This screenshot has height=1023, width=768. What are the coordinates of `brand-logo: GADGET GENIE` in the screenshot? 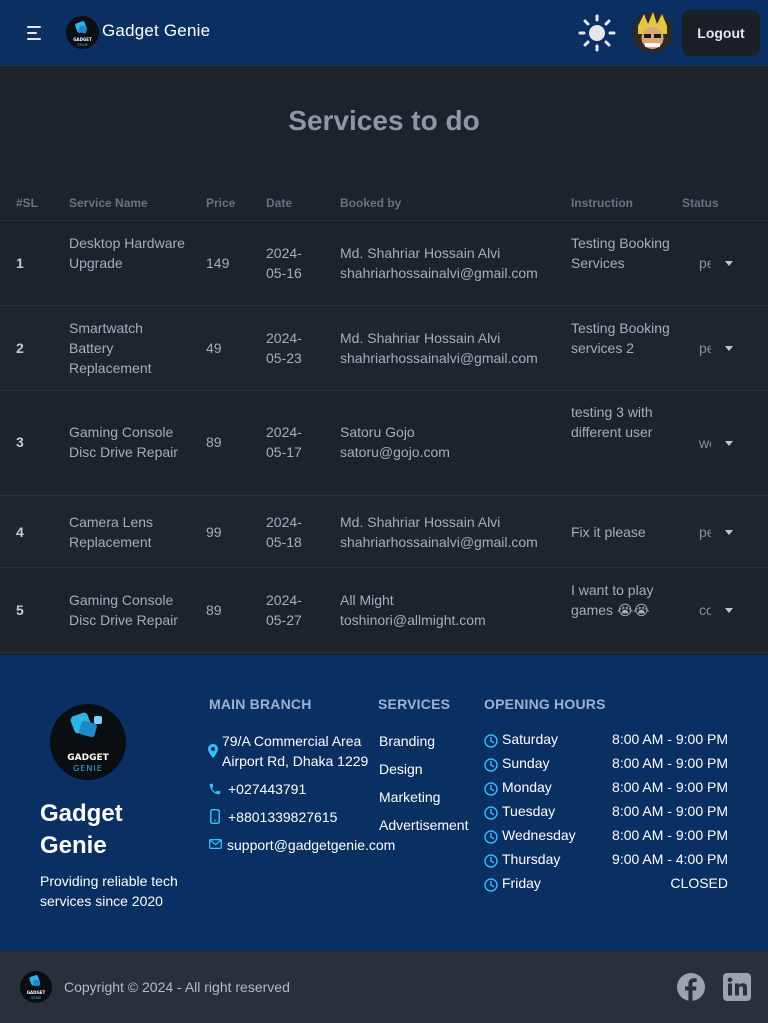 It's located at (82, 32).